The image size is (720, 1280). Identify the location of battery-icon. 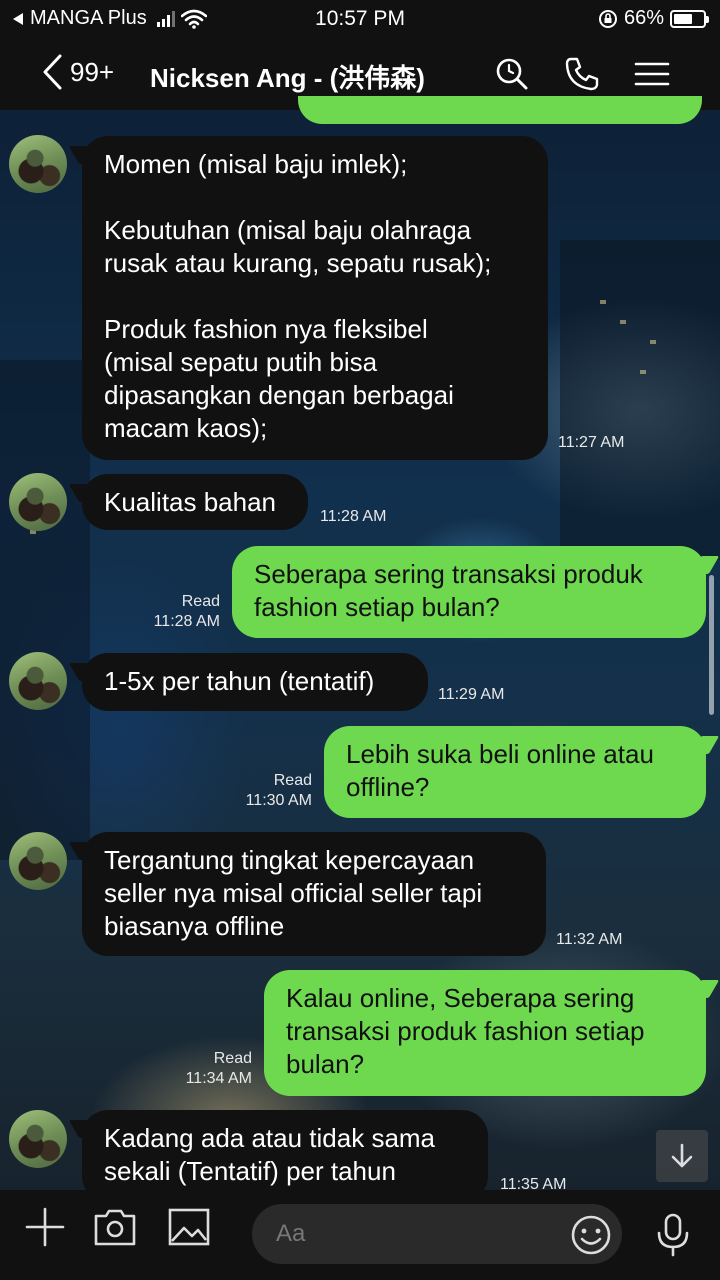
(689, 18).